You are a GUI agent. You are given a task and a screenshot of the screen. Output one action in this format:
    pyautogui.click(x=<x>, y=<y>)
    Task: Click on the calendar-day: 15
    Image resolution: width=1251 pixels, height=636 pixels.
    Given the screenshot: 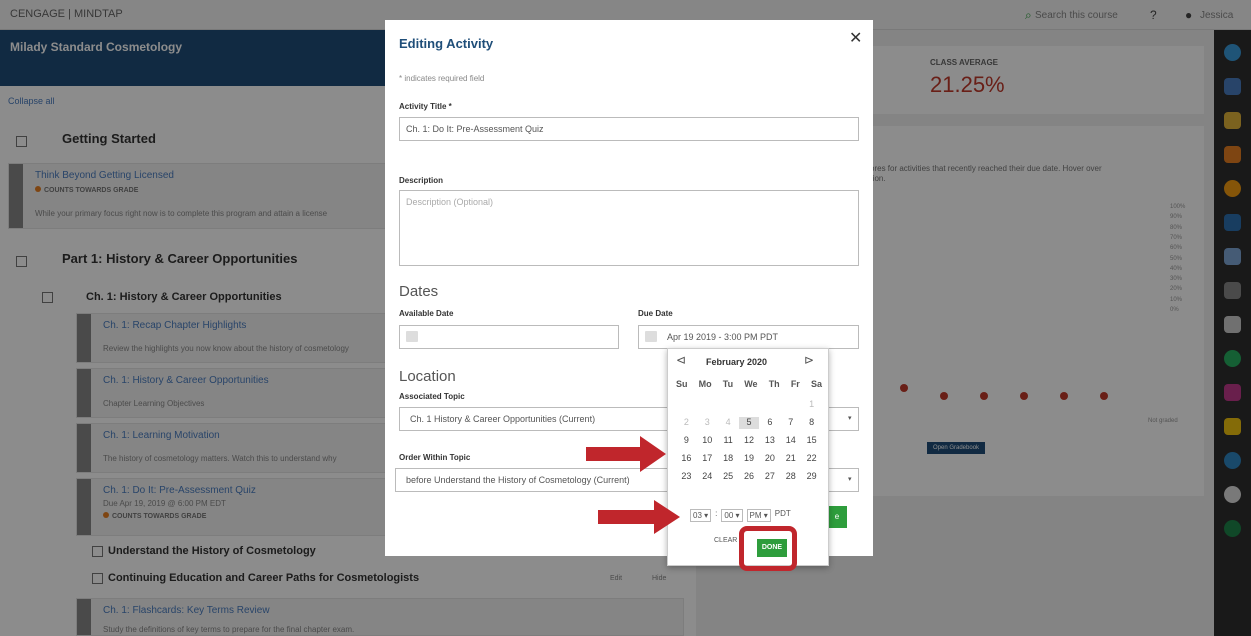 What is the action you would take?
    pyautogui.click(x=811, y=441)
    